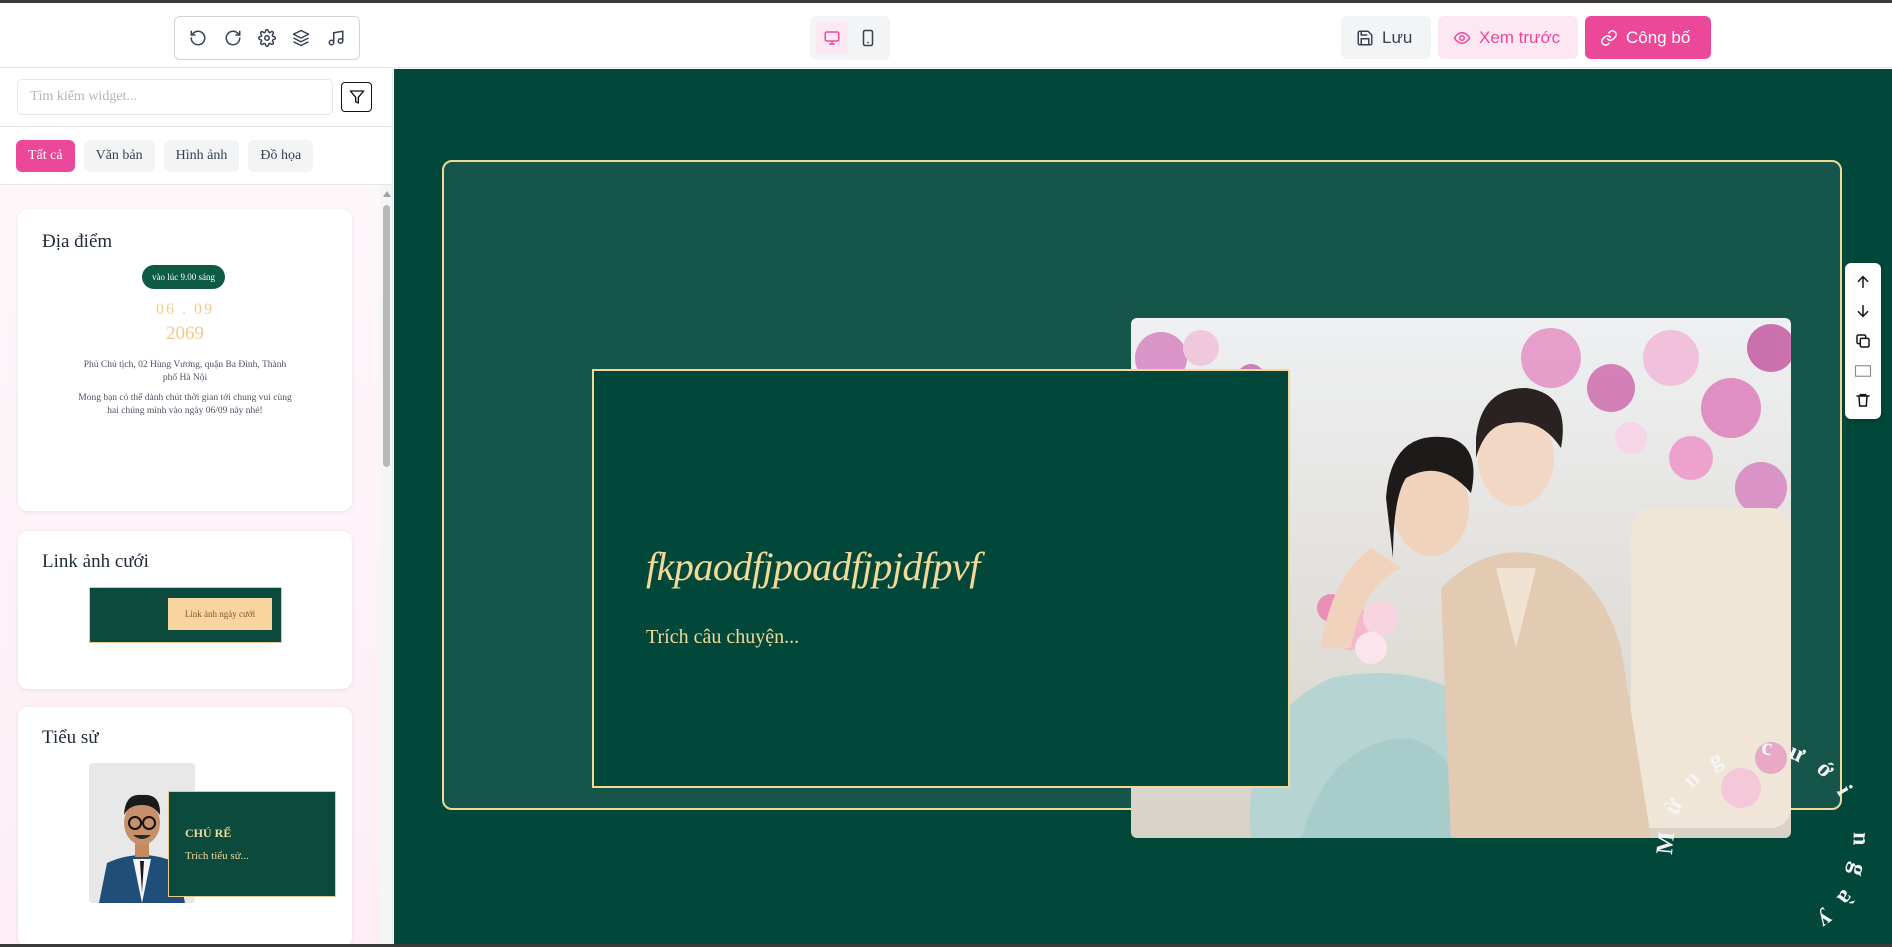  What do you see at coordinates (185, 333) in the screenshot?
I see `event-year: 2069` at bounding box center [185, 333].